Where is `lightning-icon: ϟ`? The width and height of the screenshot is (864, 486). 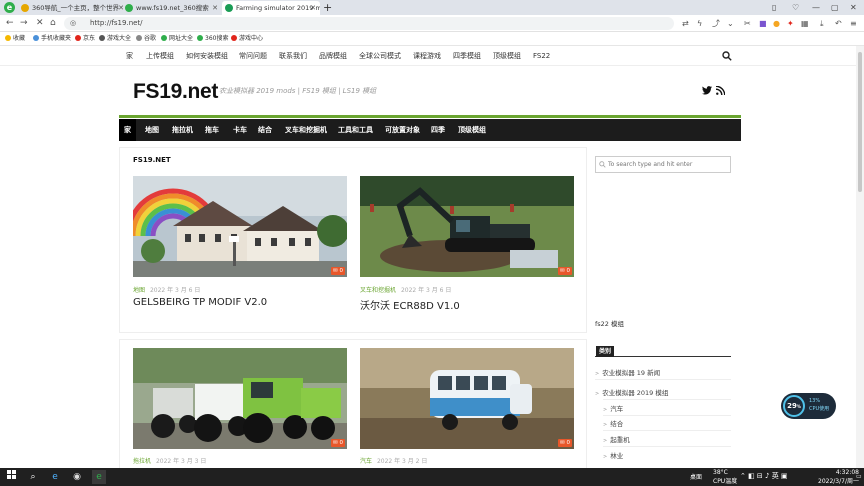 lightning-icon: ϟ is located at coordinates (699, 23).